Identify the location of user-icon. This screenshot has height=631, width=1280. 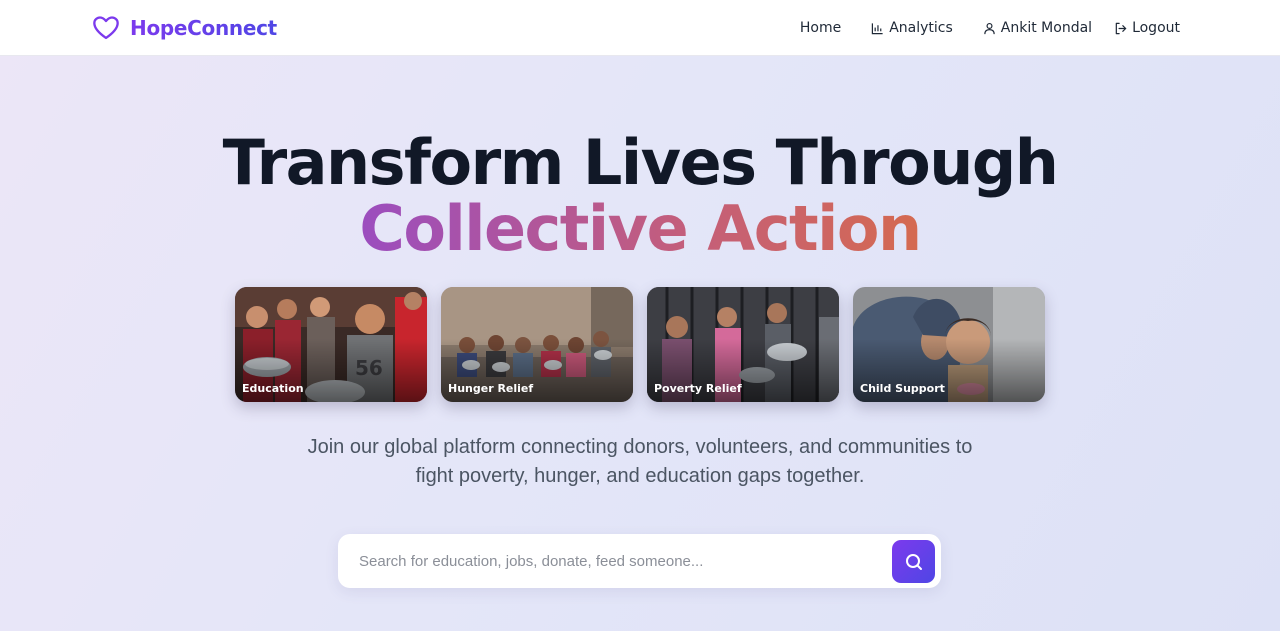
(989, 28).